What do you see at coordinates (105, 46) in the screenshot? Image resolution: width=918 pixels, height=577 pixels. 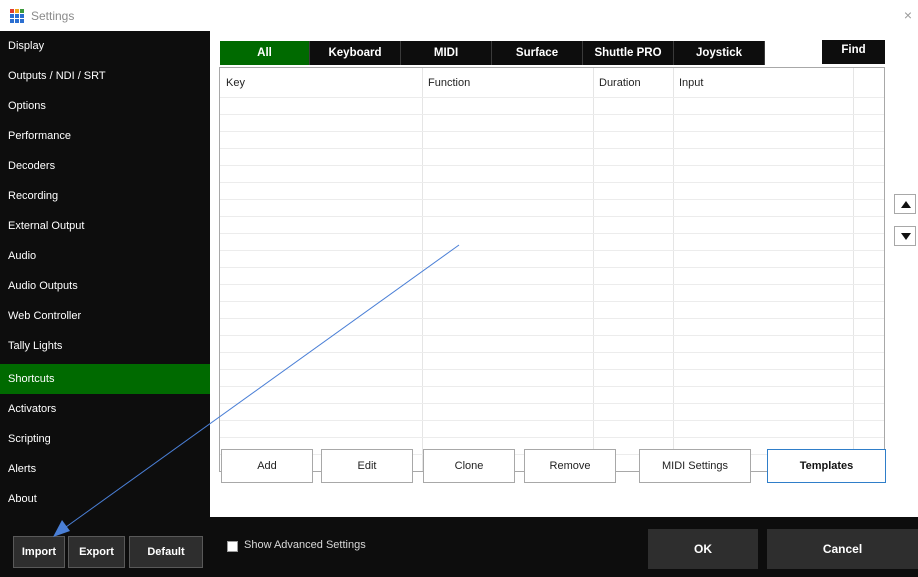 I see `sidebar-item-display: Display` at bounding box center [105, 46].